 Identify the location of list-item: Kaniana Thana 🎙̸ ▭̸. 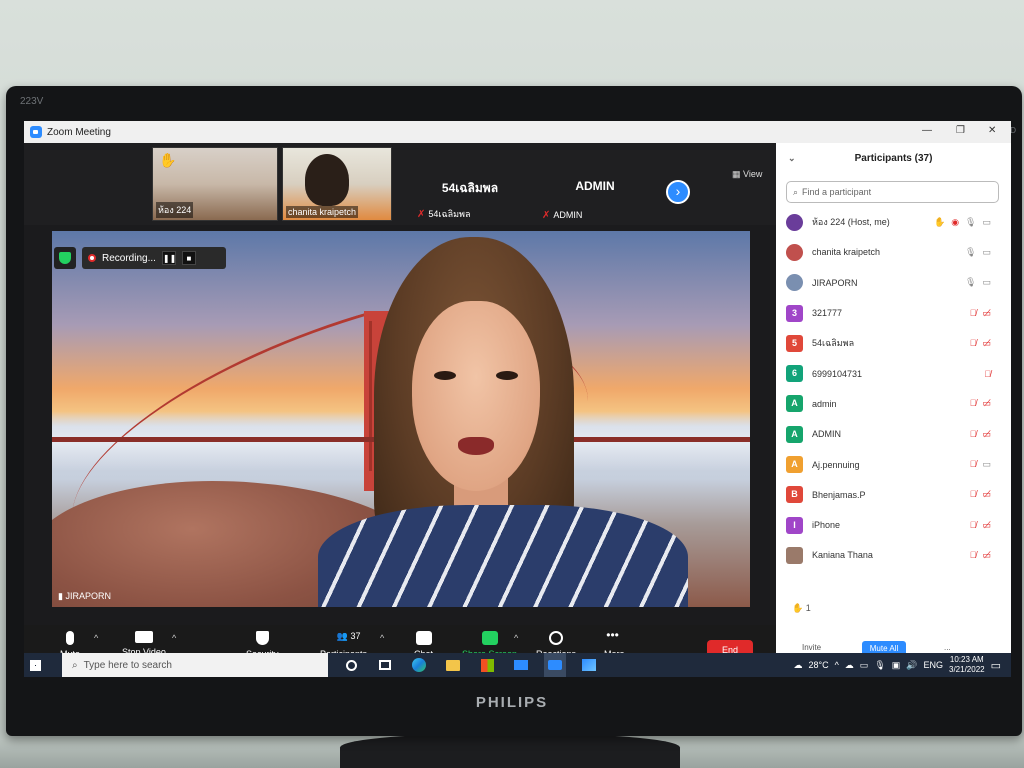
(893, 555).